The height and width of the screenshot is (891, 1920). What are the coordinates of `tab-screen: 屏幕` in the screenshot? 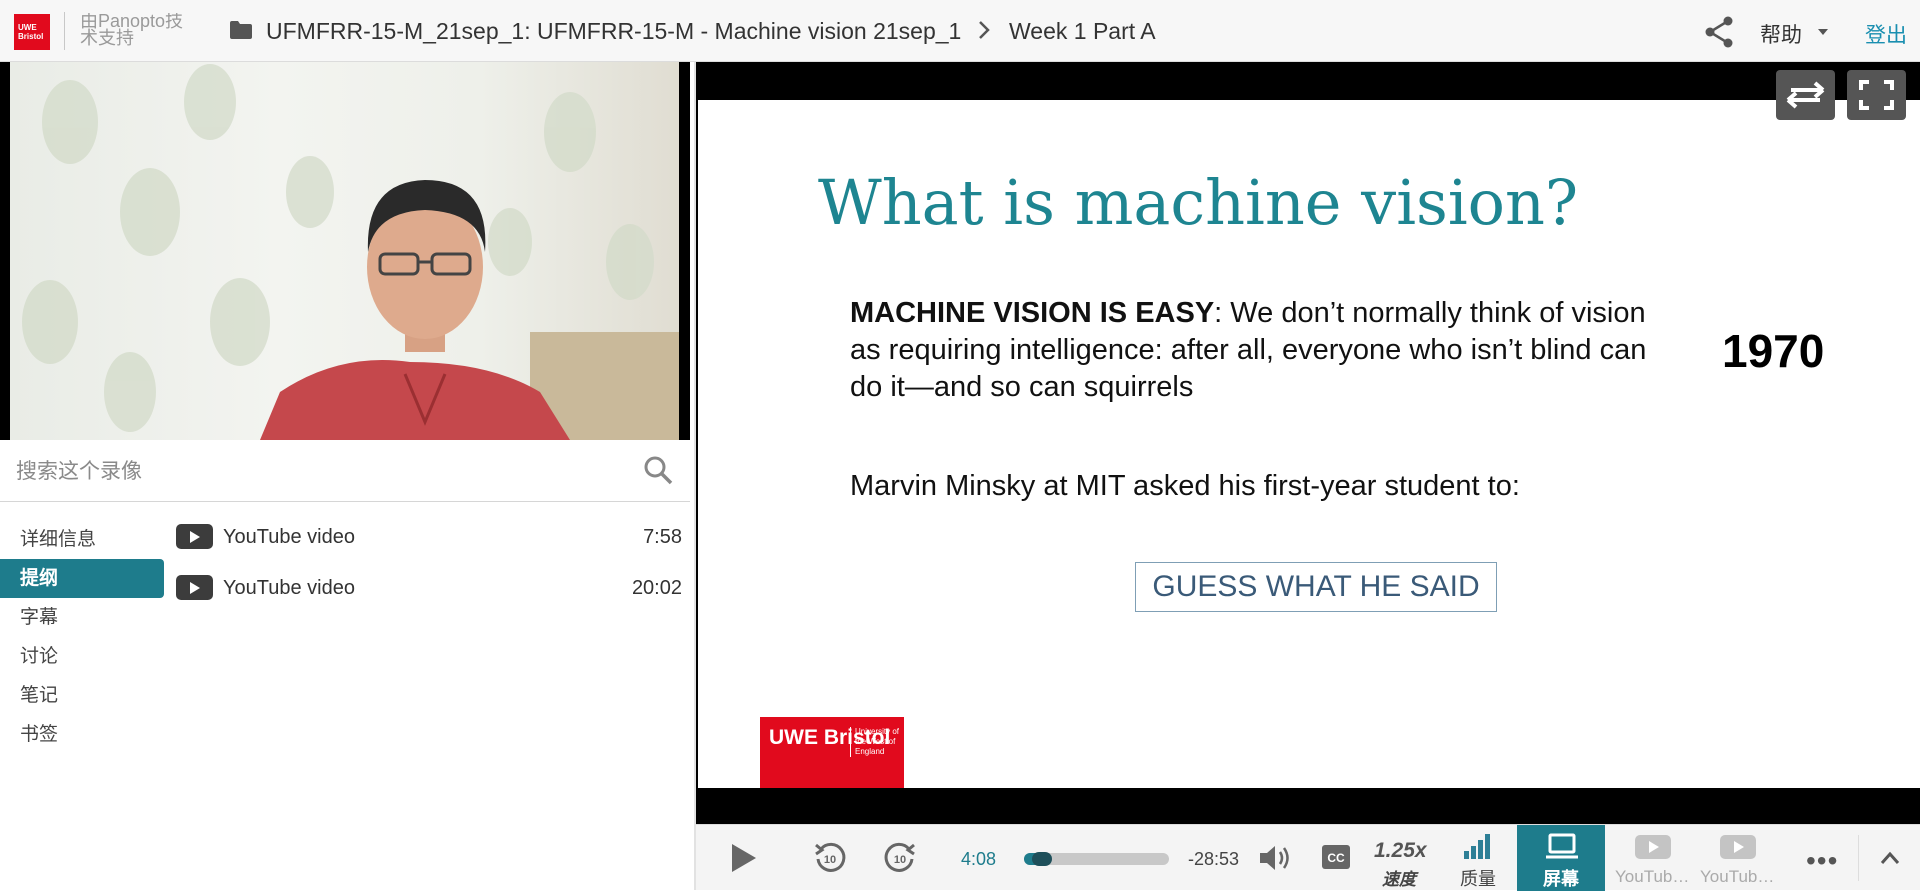 It's located at (1561, 858).